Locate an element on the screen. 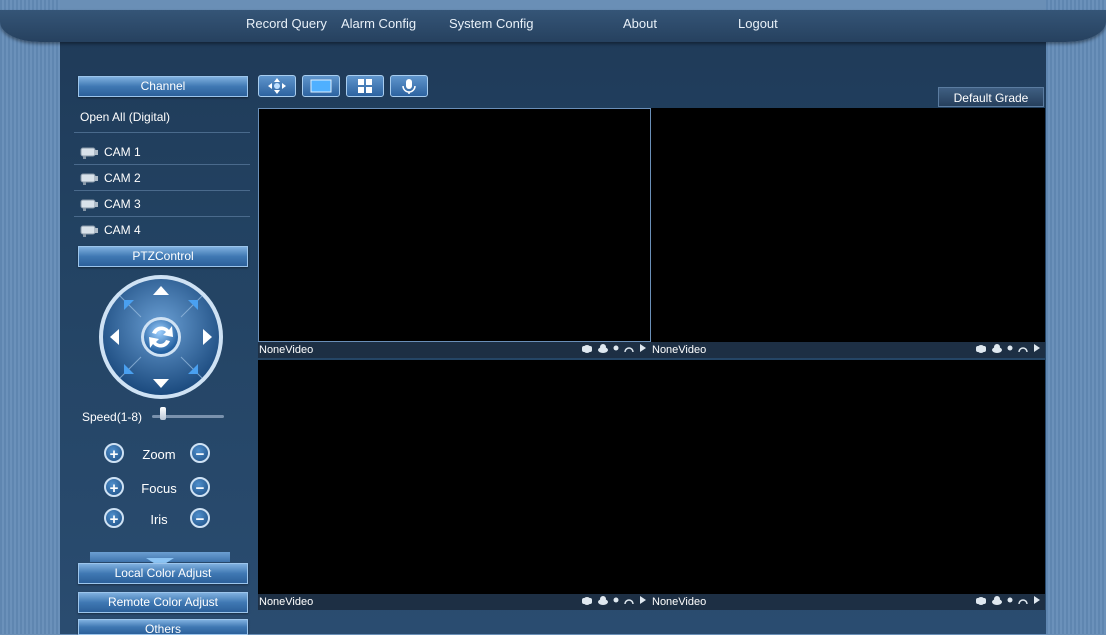  iris-close-button: − is located at coordinates (200, 518).